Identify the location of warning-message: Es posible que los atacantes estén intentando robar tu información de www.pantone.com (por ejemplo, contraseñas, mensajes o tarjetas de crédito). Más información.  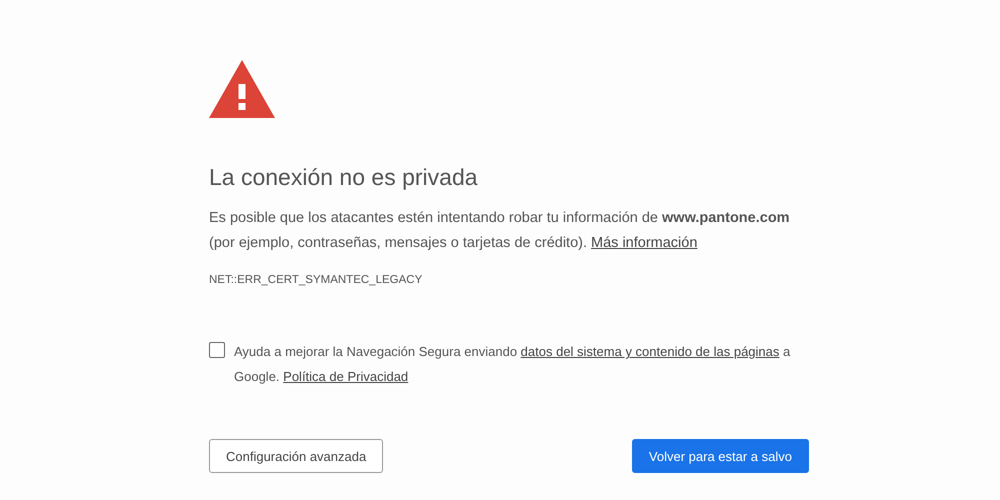
(500, 231).